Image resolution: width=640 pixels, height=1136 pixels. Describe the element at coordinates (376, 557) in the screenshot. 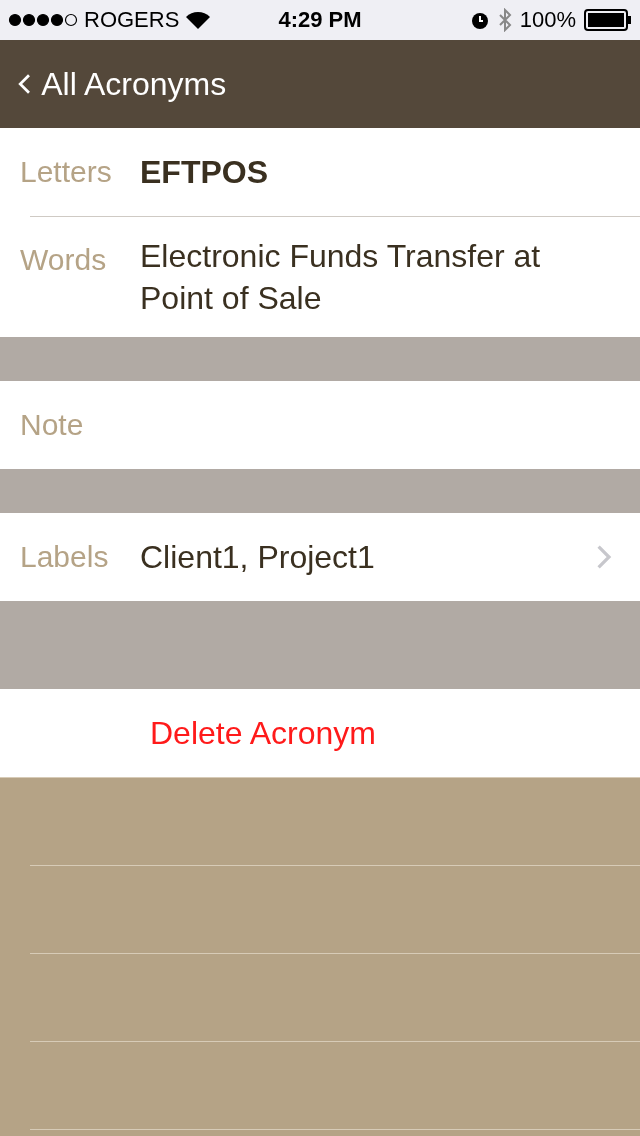

I see `labels-link: Client1, Project1` at that location.